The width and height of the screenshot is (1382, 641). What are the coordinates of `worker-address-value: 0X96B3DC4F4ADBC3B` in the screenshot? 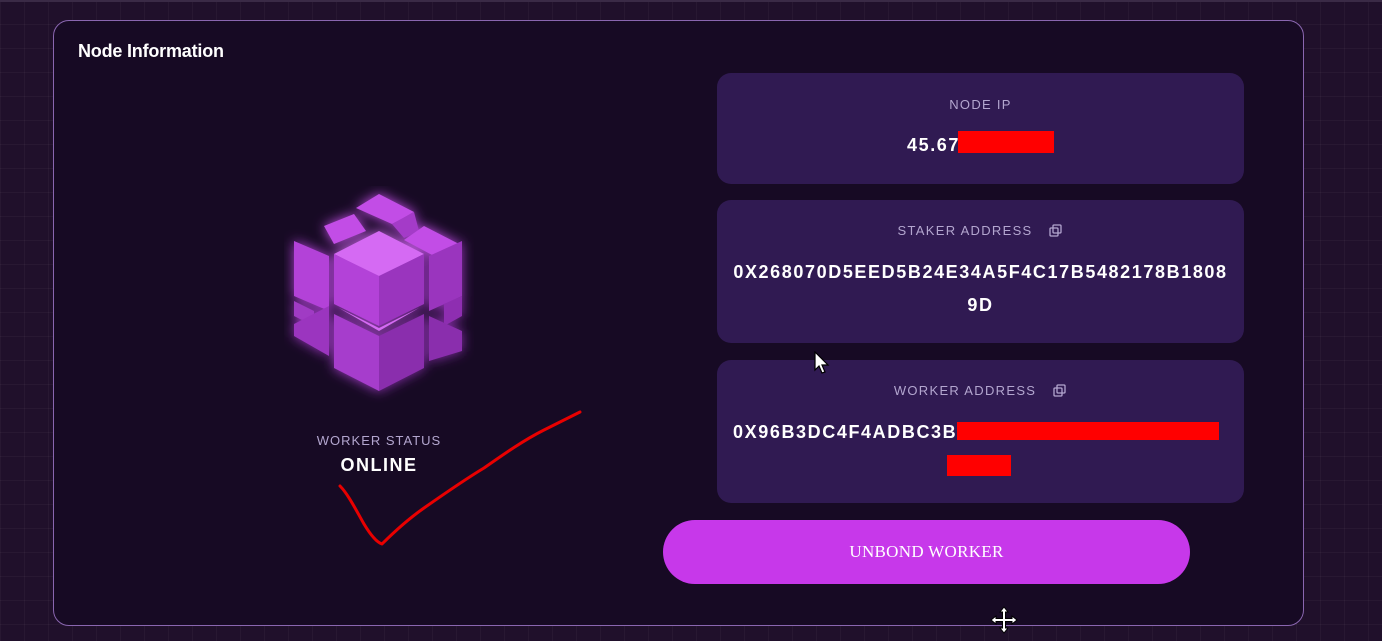 It's located at (980, 432).